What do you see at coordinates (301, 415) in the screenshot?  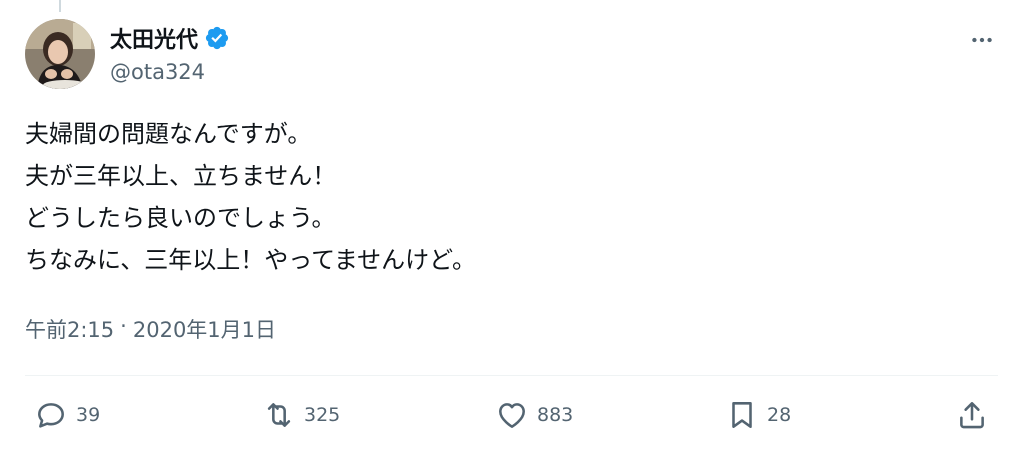 I see `retweet-button: 325` at bounding box center [301, 415].